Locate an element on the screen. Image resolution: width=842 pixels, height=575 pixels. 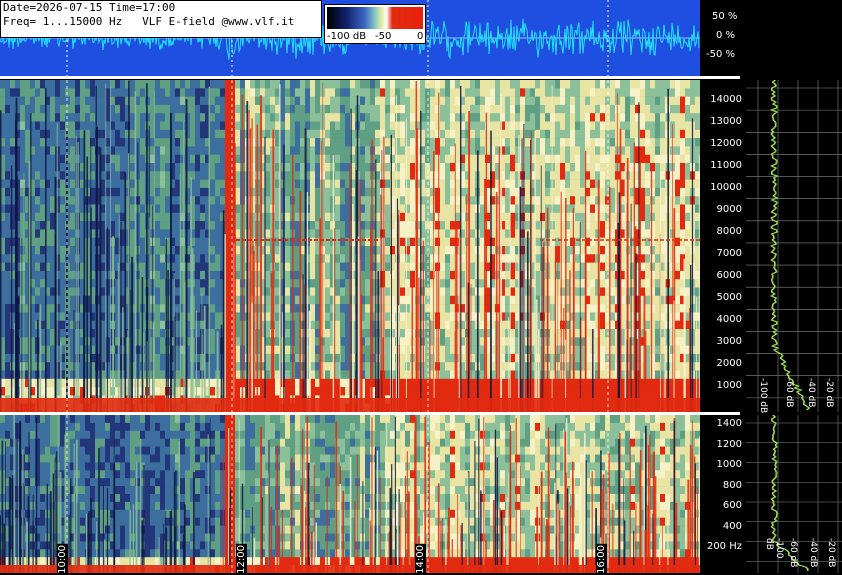
time-tick-1200: 12:00 is located at coordinates (241, 559).